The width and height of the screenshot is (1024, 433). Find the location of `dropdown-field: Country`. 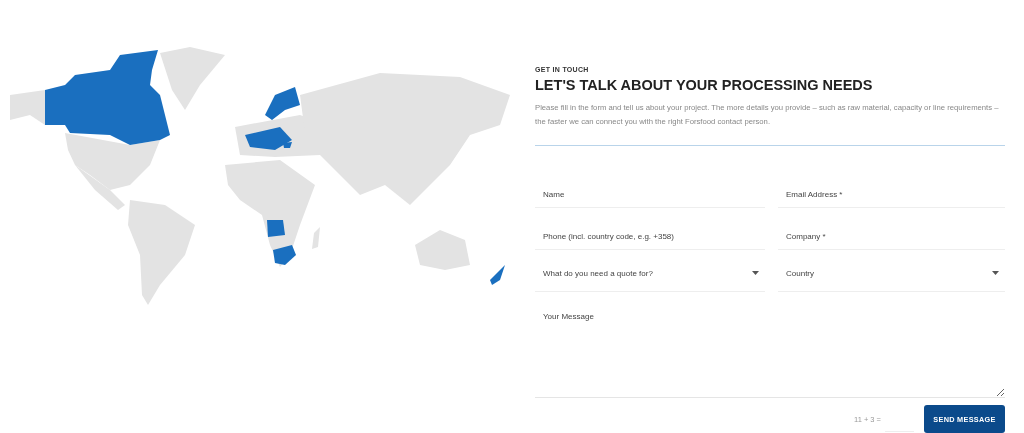

dropdown-field: Country is located at coordinates (891, 270).